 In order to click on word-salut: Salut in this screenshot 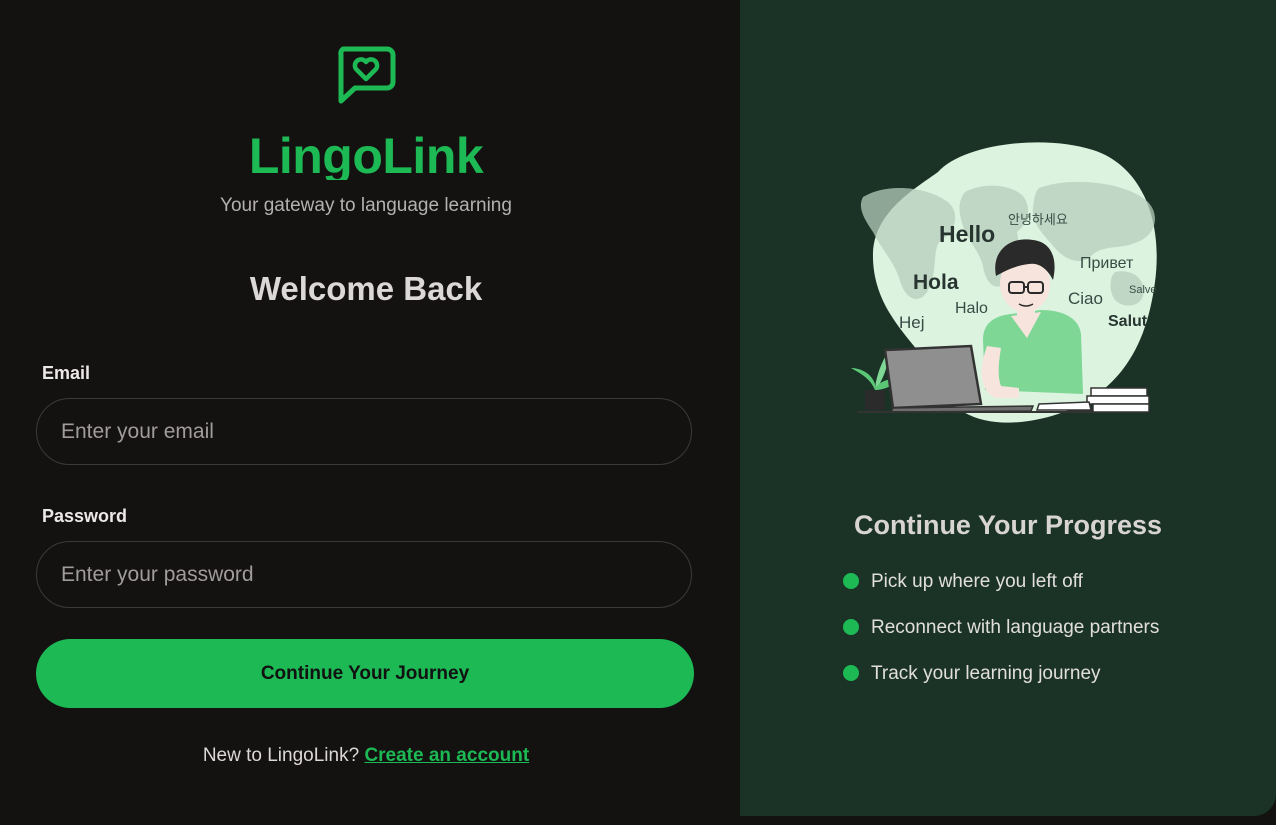, I will do `click(1128, 321)`.